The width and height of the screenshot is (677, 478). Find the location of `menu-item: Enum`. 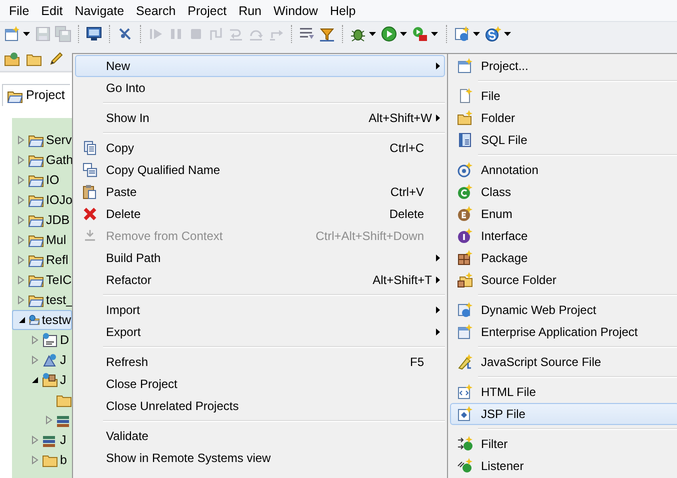

menu-item: Enum is located at coordinates (563, 214).